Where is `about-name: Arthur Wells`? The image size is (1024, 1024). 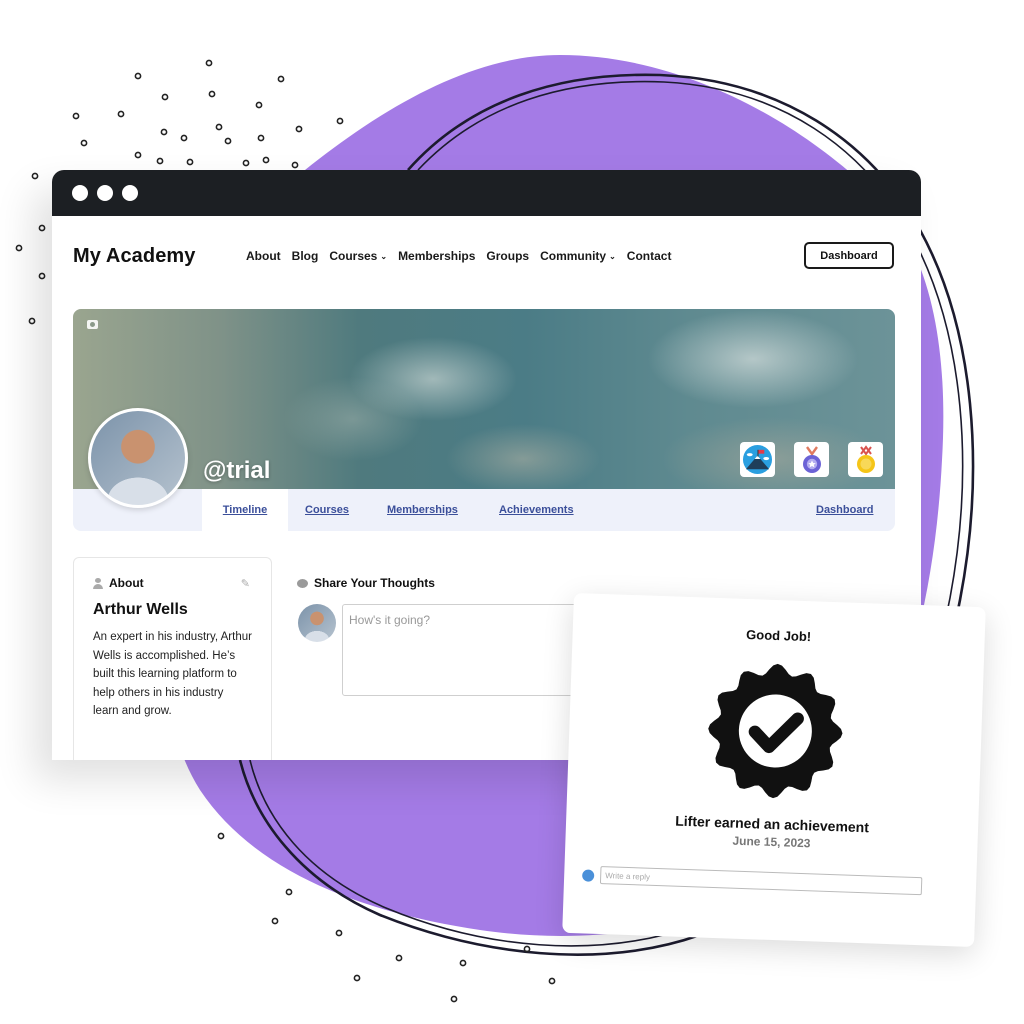
about-name: Arthur Wells is located at coordinates (140, 609).